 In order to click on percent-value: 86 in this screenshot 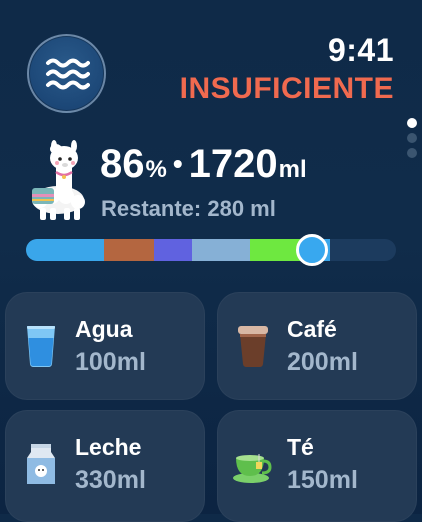, I will do `click(122, 164)`.